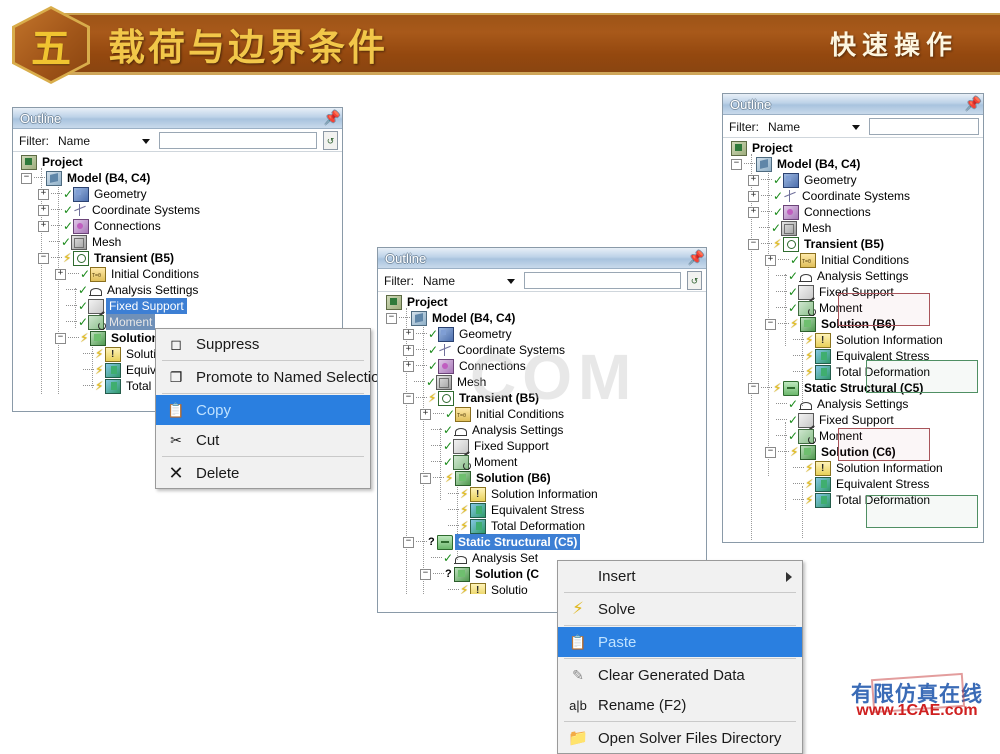 The height and width of the screenshot is (754, 1000). What do you see at coordinates (680, 675) in the screenshot?
I see `menu-item-clear-generated-data: ✎ Clear Generated Data` at bounding box center [680, 675].